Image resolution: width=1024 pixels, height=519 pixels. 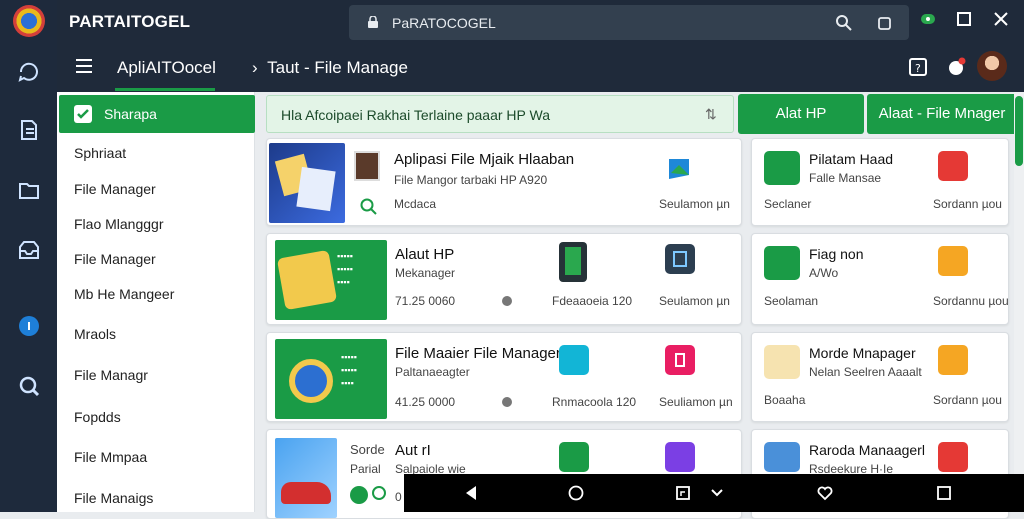 What do you see at coordinates (825, 493) in the screenshot?
I see `heart-icon` at bounding box center [825, 493].